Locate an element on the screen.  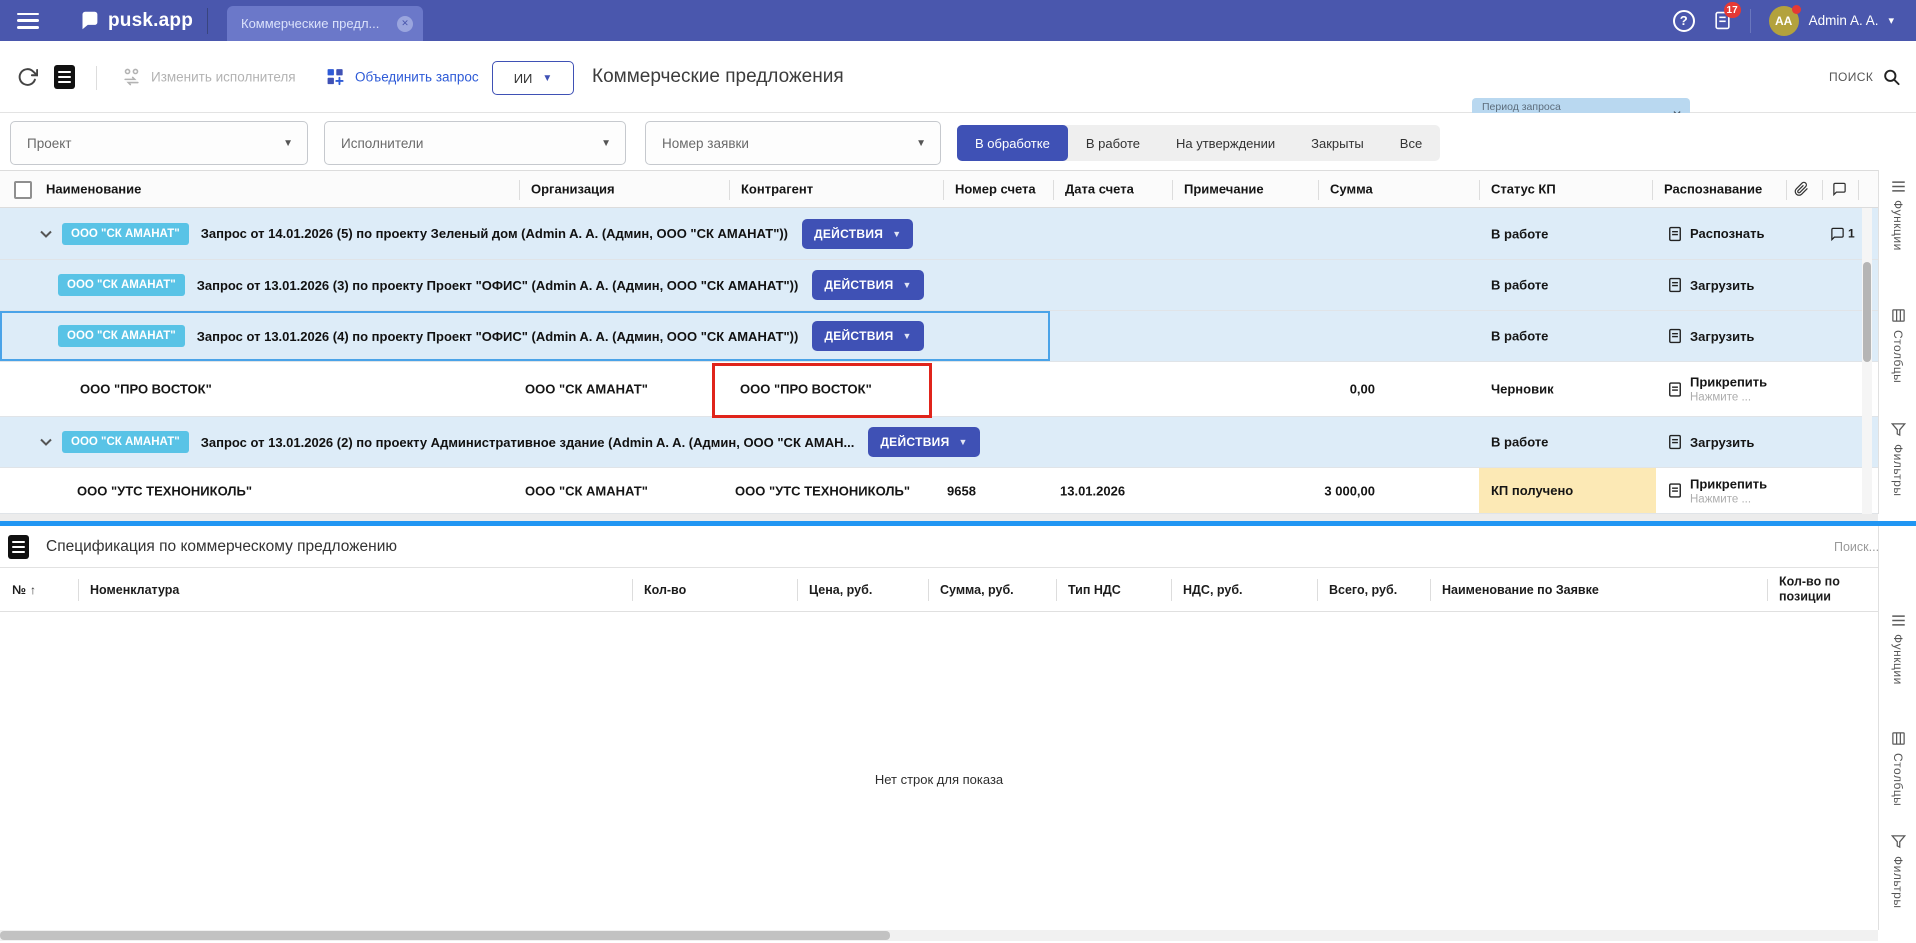
col-invoice-date: Дата счета is located at coordinates (1099, 189).